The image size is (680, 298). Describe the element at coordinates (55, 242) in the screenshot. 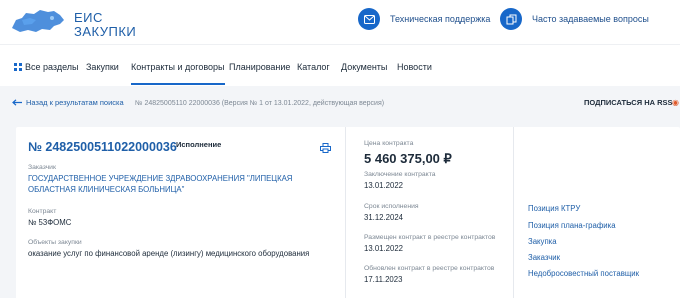

I see `objects-label: Объекты закупки` at that location.